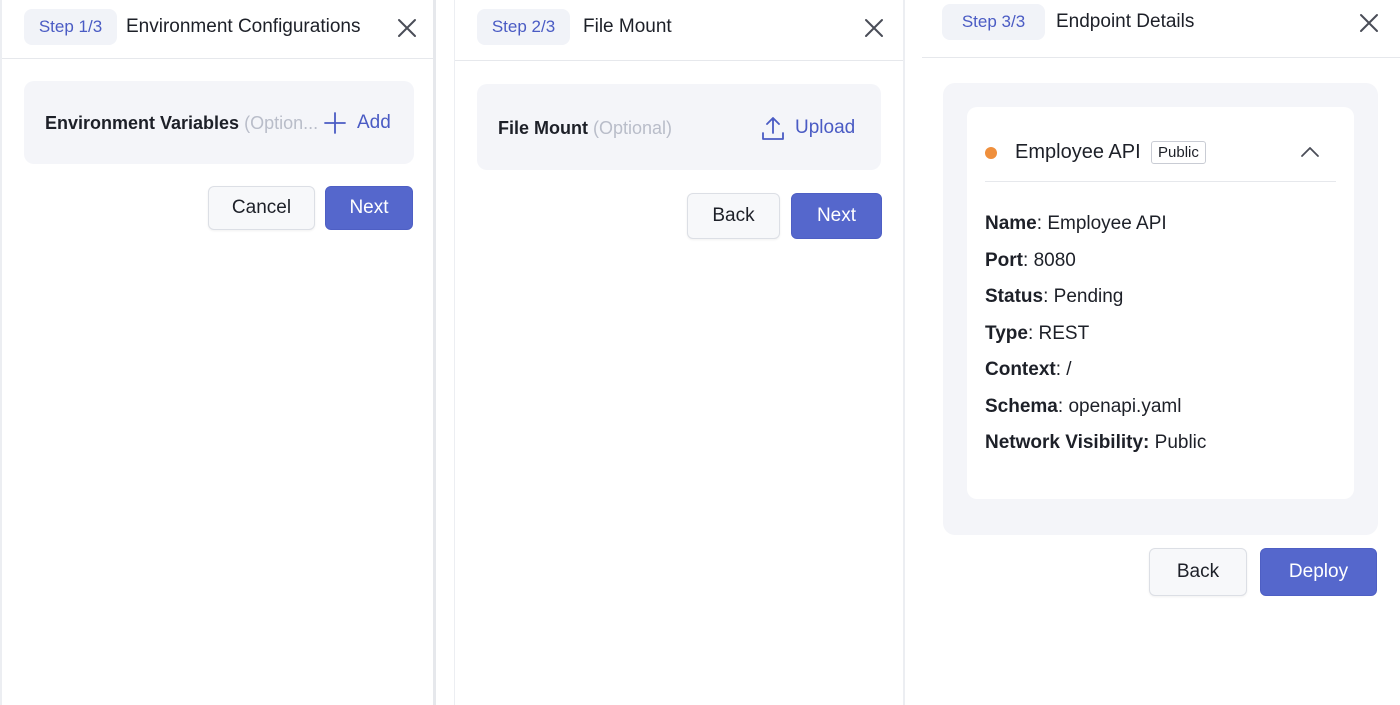  I want to click on detail-key: Network Visibility:, so click(1067, 442).